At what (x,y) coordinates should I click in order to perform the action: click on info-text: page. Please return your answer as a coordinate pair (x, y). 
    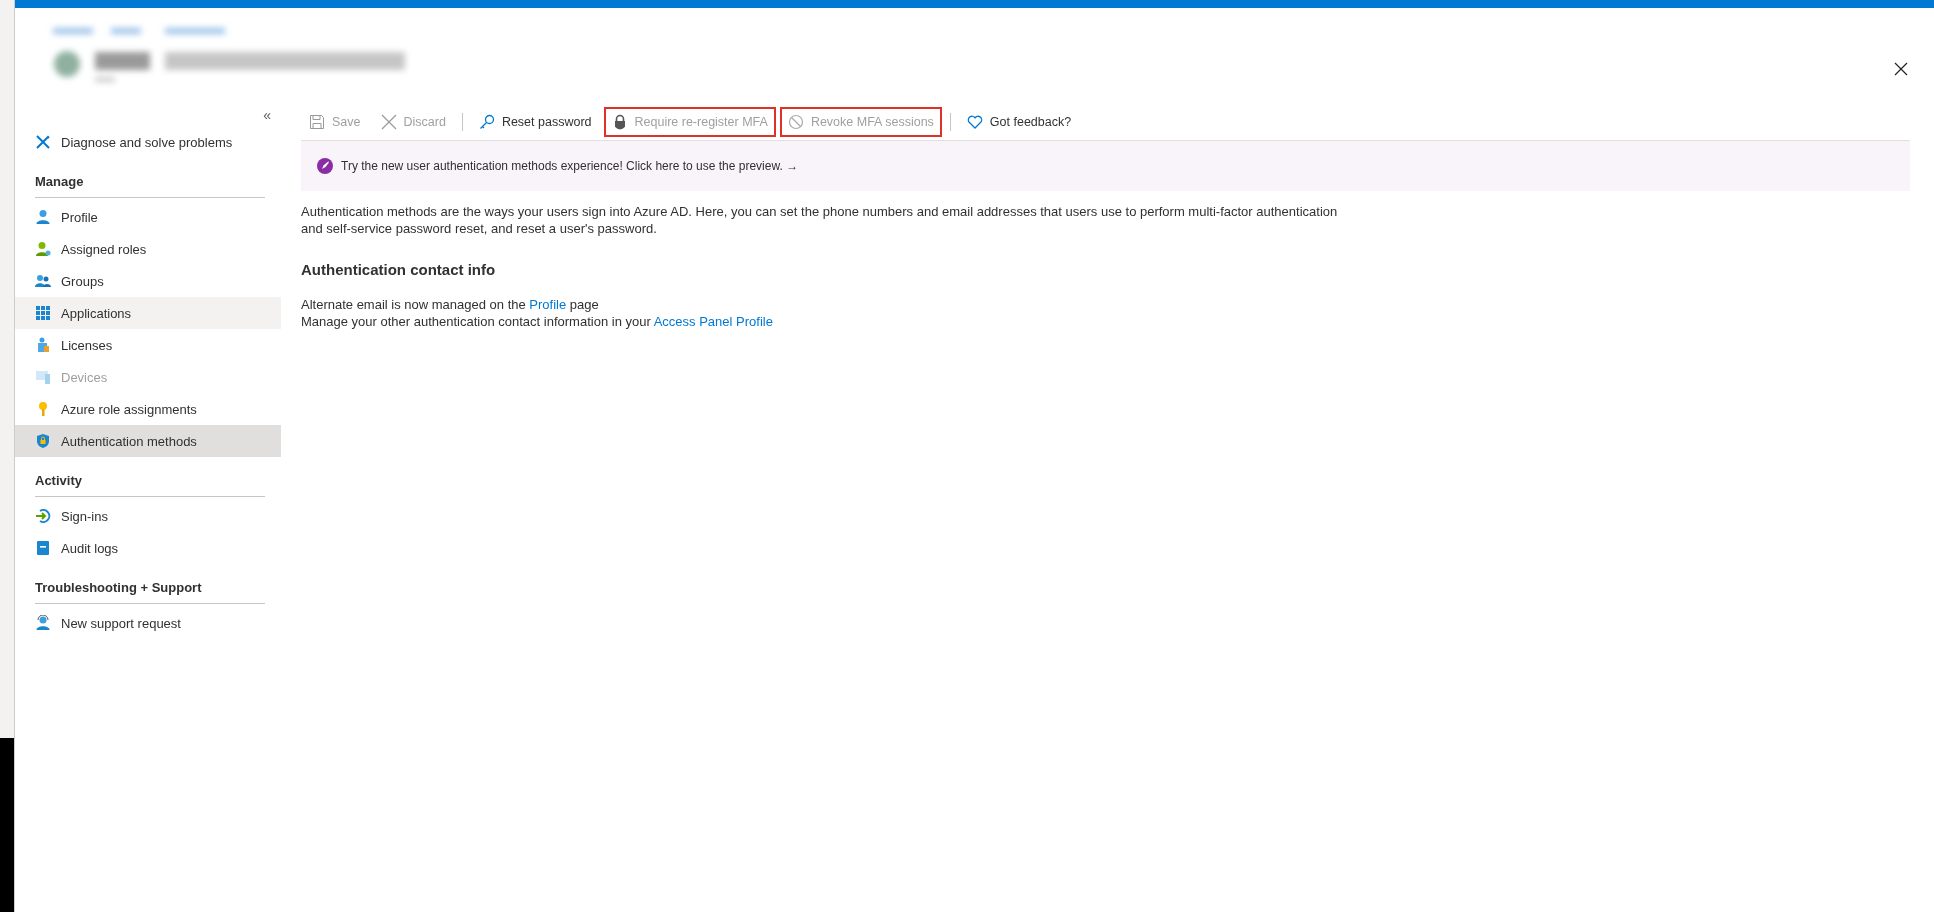
    Looking at the image, I should click on (583, 304).